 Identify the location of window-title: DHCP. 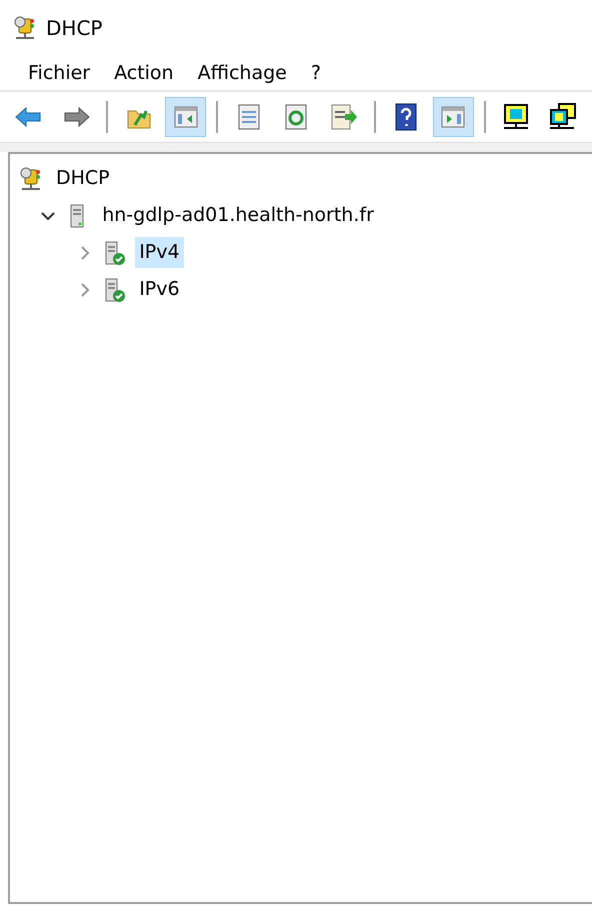
(74, 28).